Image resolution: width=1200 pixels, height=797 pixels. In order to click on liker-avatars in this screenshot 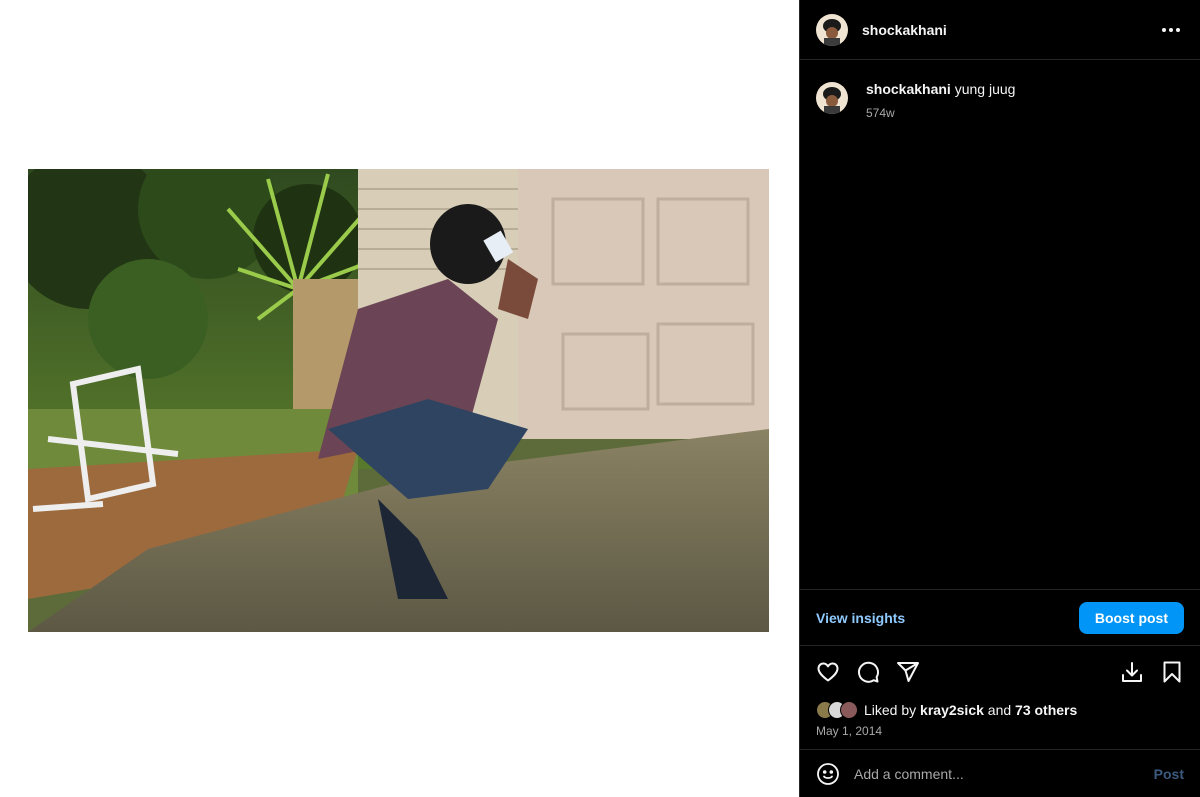, I will do `click(837, 710)`.